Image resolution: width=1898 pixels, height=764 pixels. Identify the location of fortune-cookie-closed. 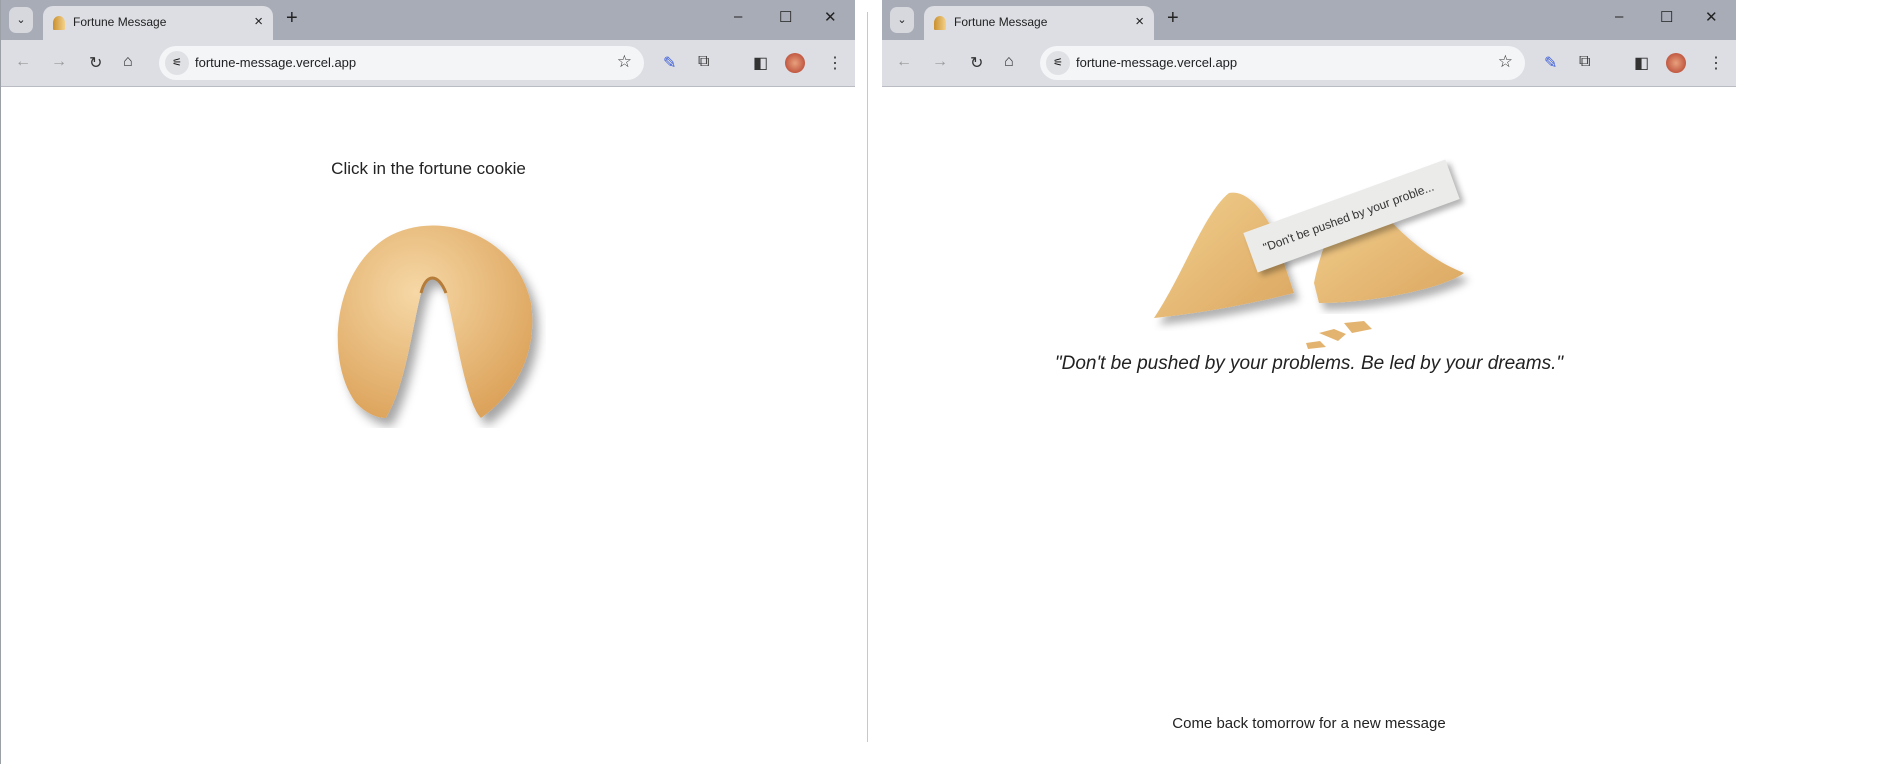
(436, 320).